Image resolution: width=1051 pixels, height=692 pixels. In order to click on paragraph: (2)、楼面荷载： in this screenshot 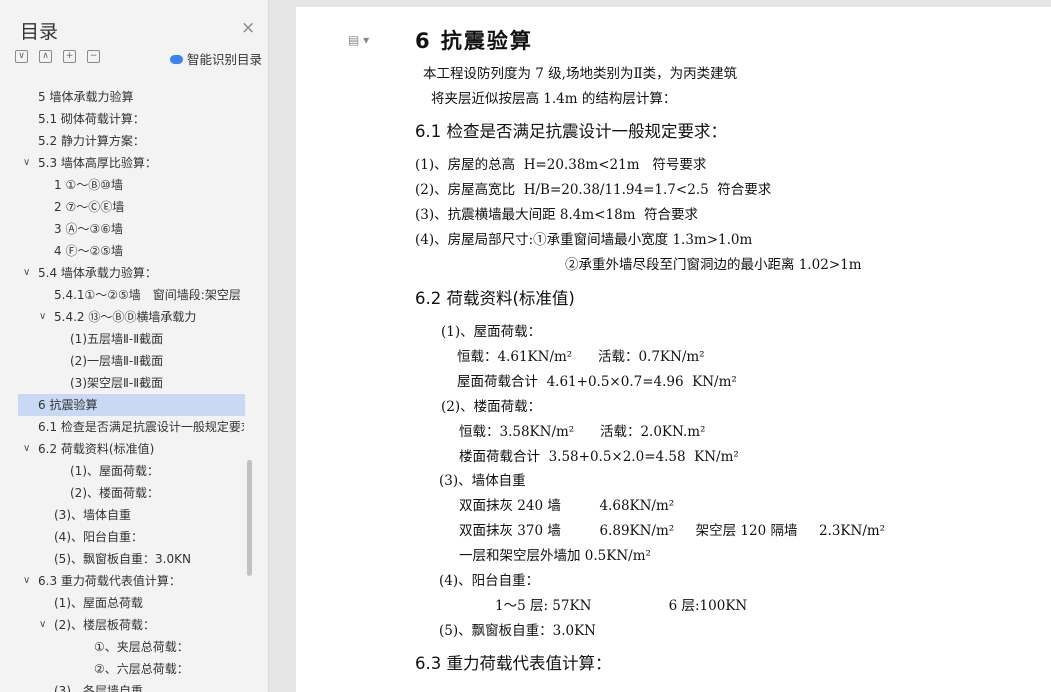, I will do `click(491, 407)`.